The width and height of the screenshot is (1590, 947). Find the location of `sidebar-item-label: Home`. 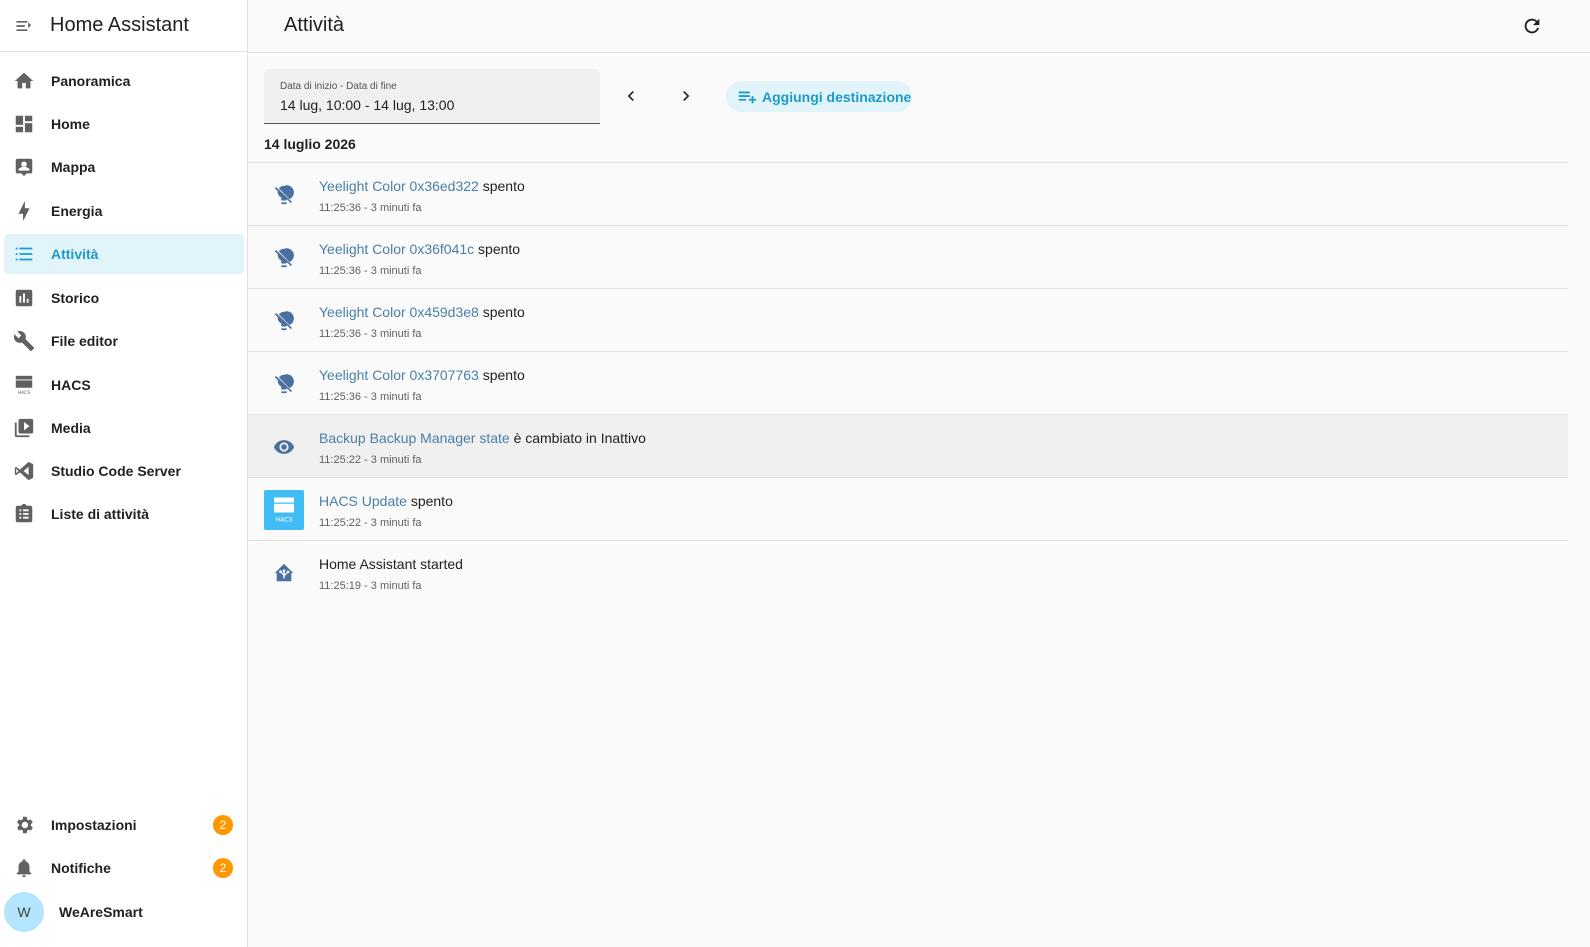

sidebar-item-label: Home is located at coordinates (70, 124).